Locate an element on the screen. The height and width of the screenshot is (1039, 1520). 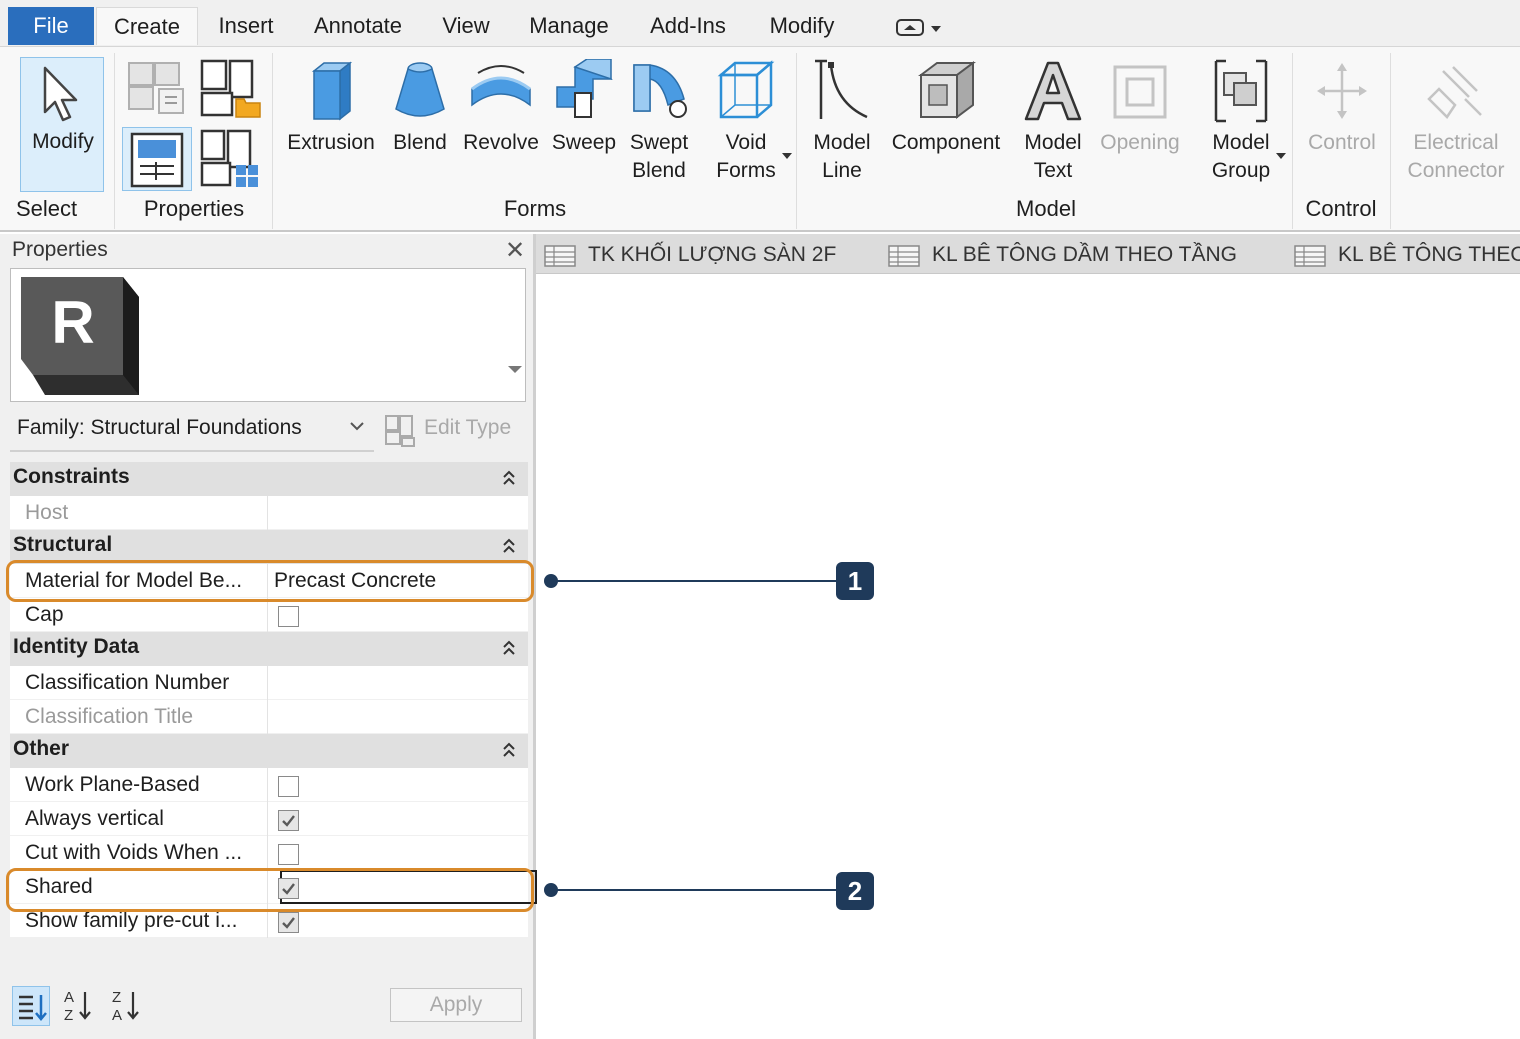
opening-label: Opening is located at coordinates (1140, 142).